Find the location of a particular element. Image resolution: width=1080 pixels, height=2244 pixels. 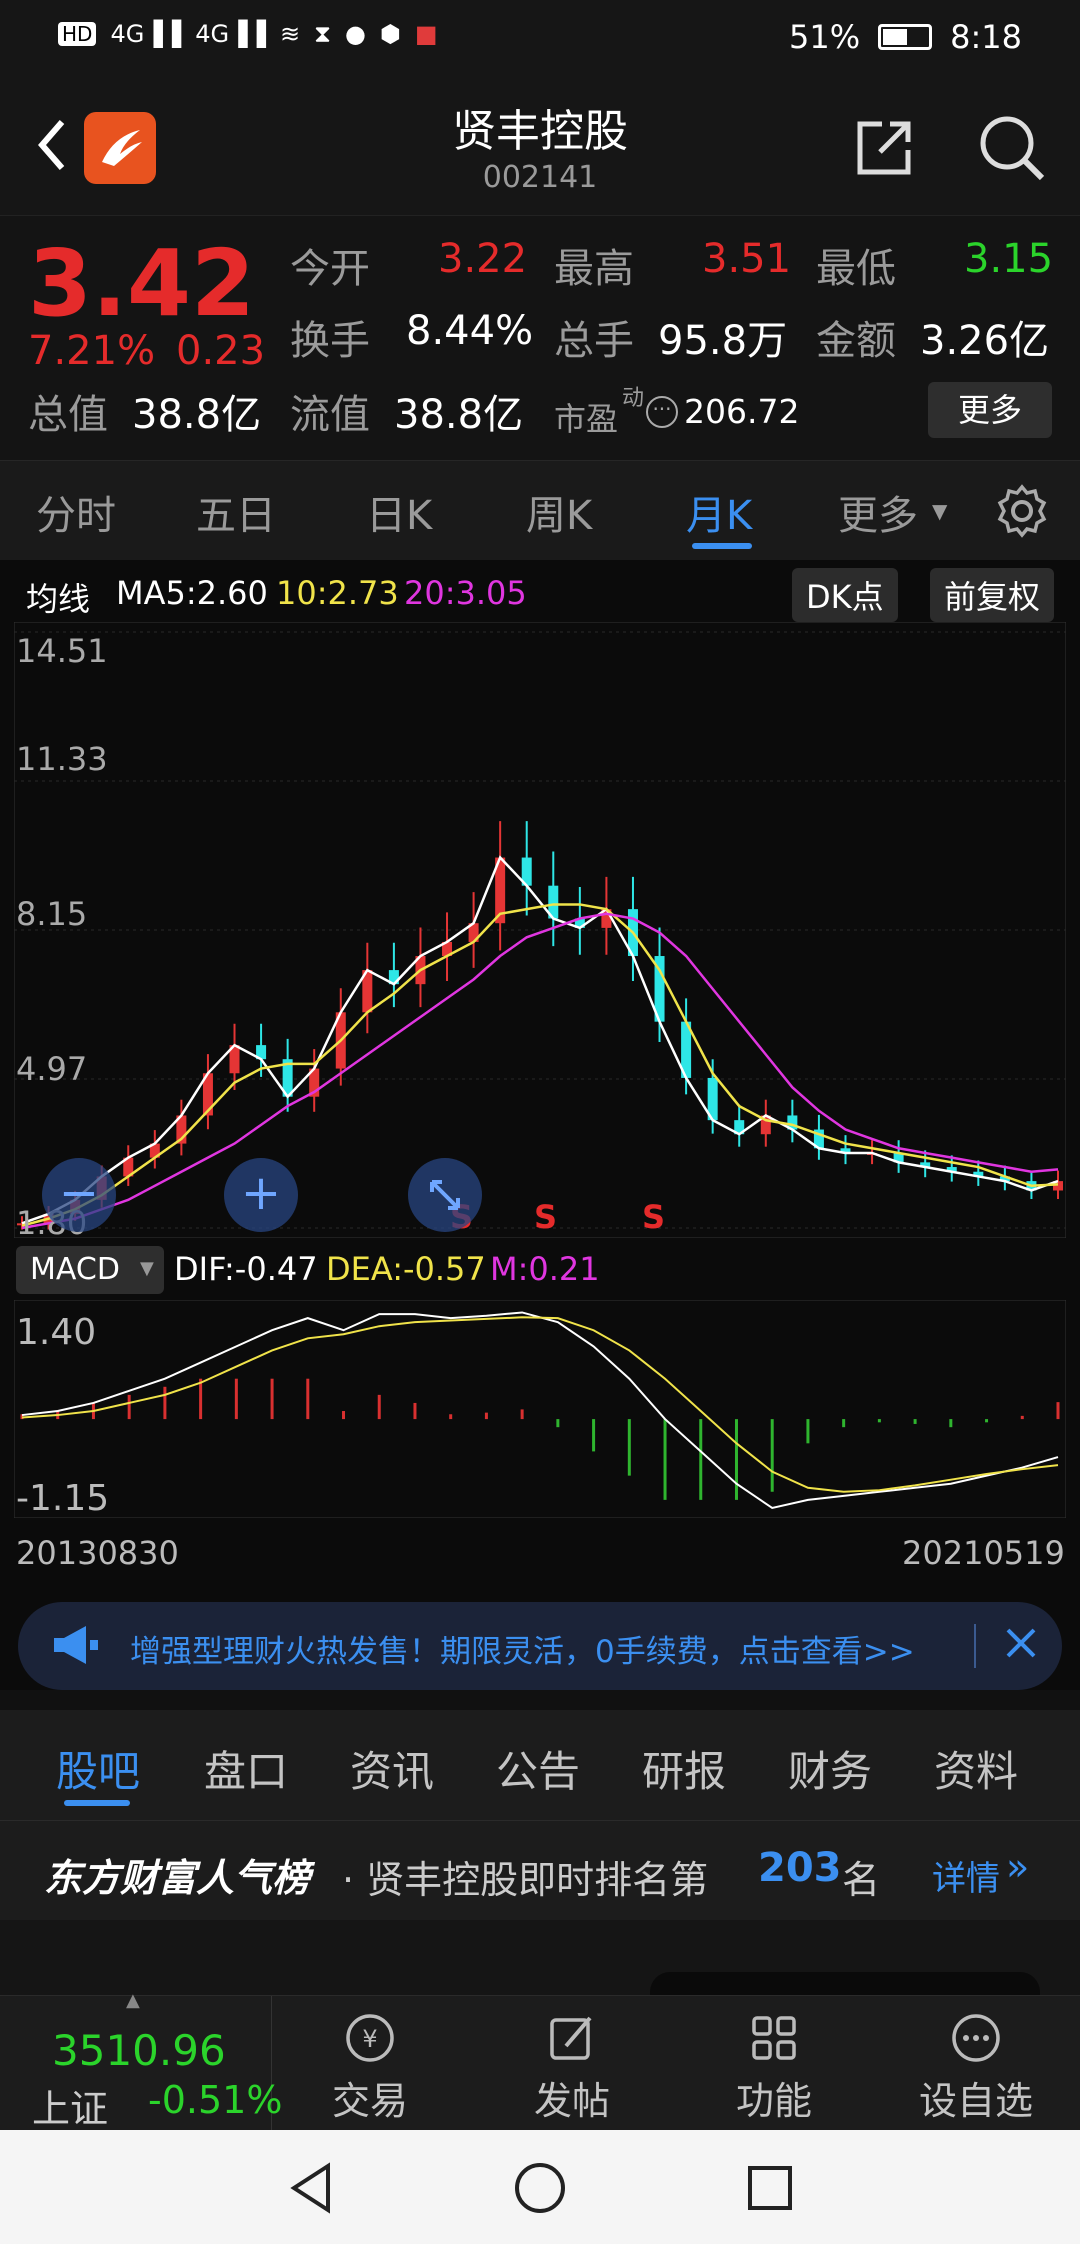

megaphone-icon is located at coordinates (75, 1645).